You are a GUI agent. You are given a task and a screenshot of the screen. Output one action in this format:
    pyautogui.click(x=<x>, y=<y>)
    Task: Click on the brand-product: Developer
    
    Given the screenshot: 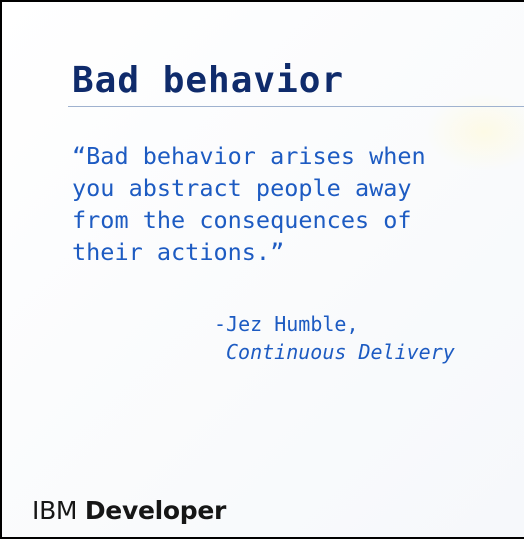 What is the action you would take?
    pyautogui.click(x=155, y=510)
    